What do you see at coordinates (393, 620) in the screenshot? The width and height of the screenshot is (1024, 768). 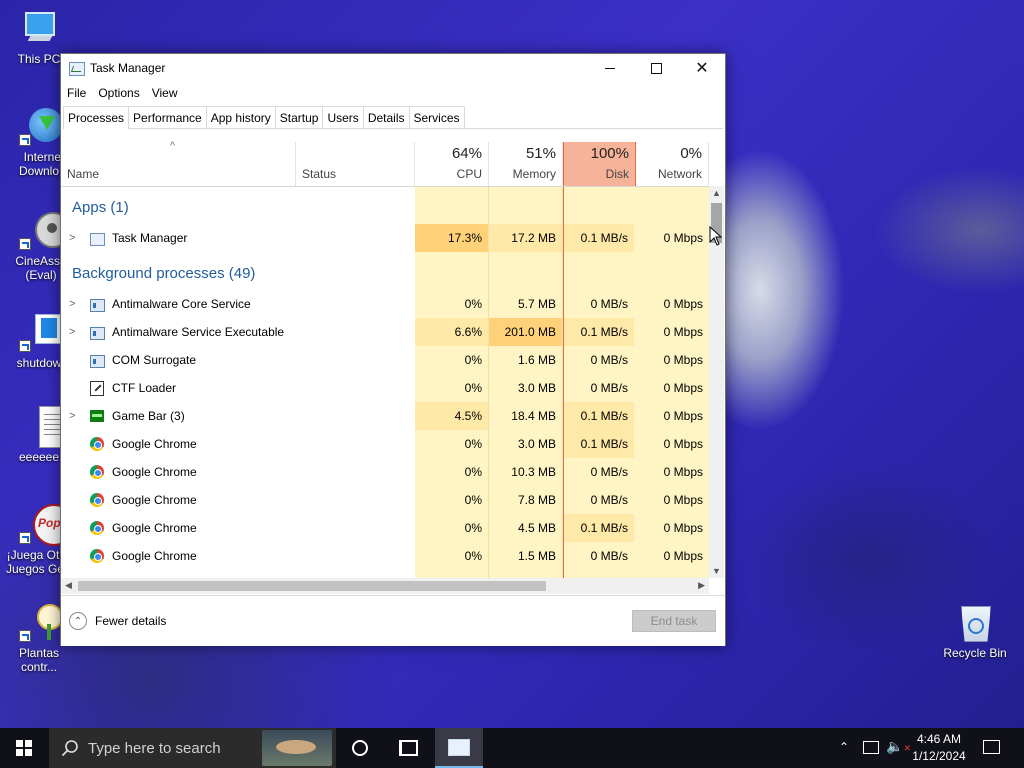 I see `footer-bar: ⌃ Fewer details End task` at bounding box center [393, 620].